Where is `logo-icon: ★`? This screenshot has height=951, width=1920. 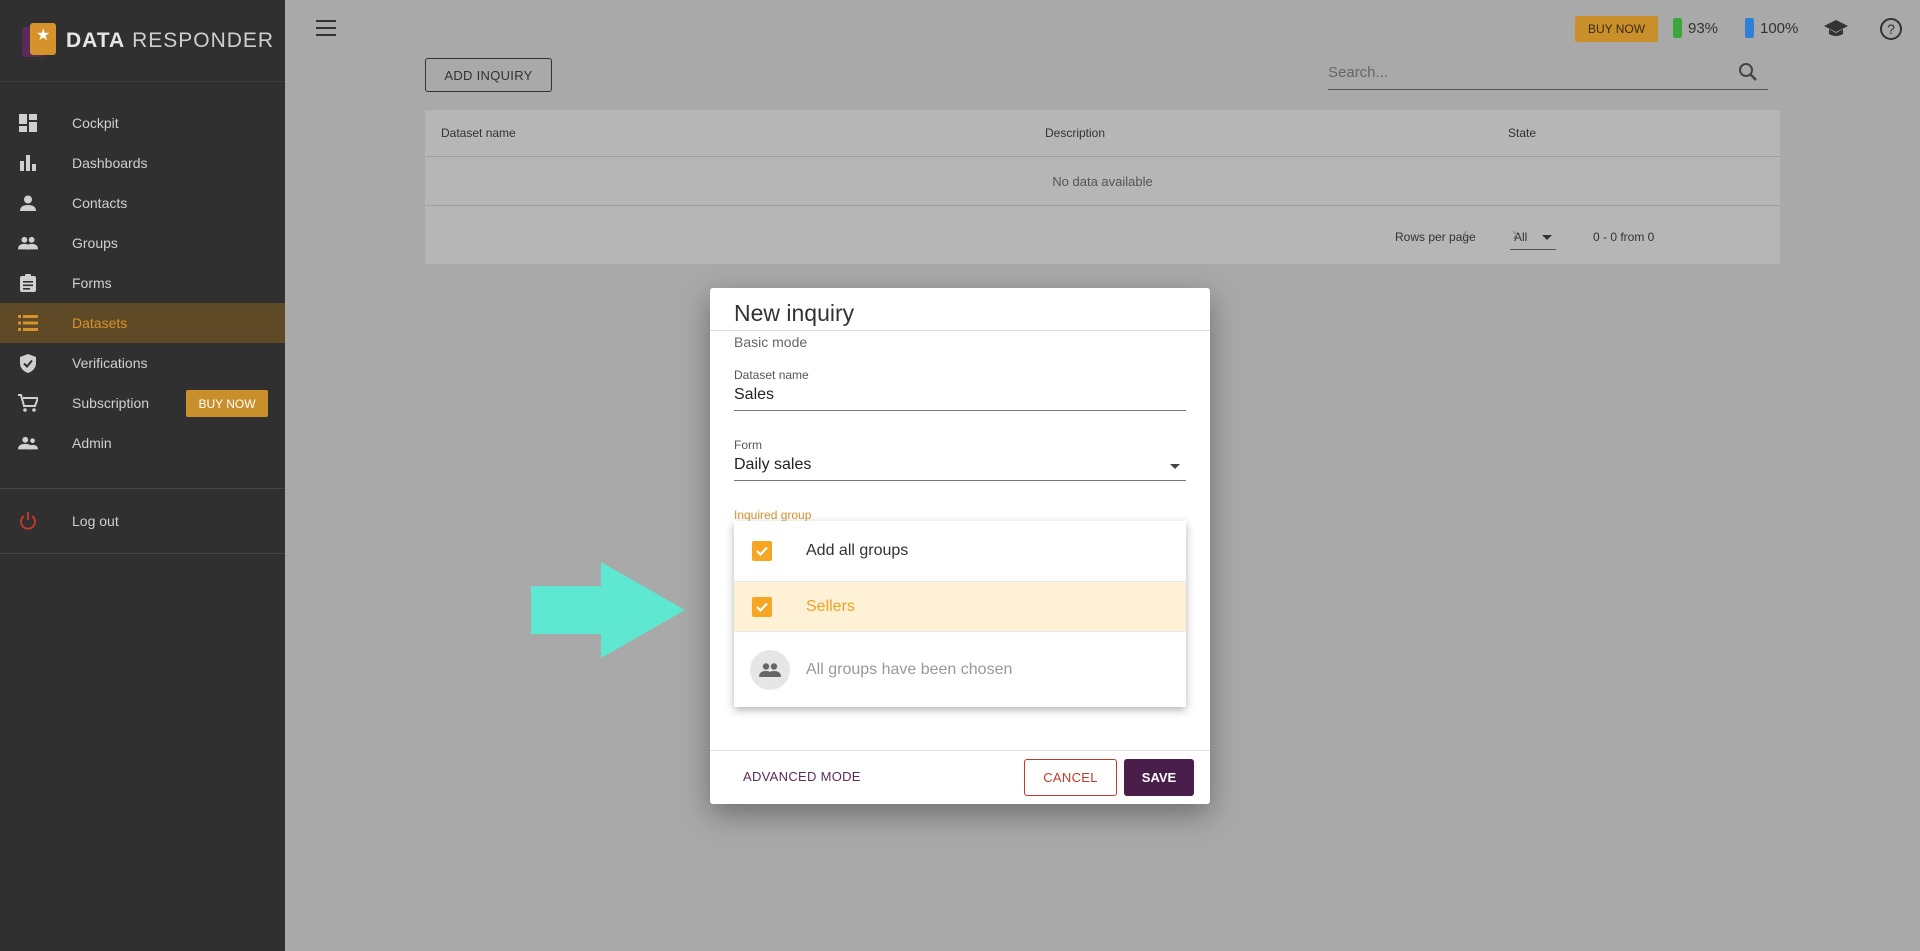
logo-icon: ★ is located at coordinates (39, 41).